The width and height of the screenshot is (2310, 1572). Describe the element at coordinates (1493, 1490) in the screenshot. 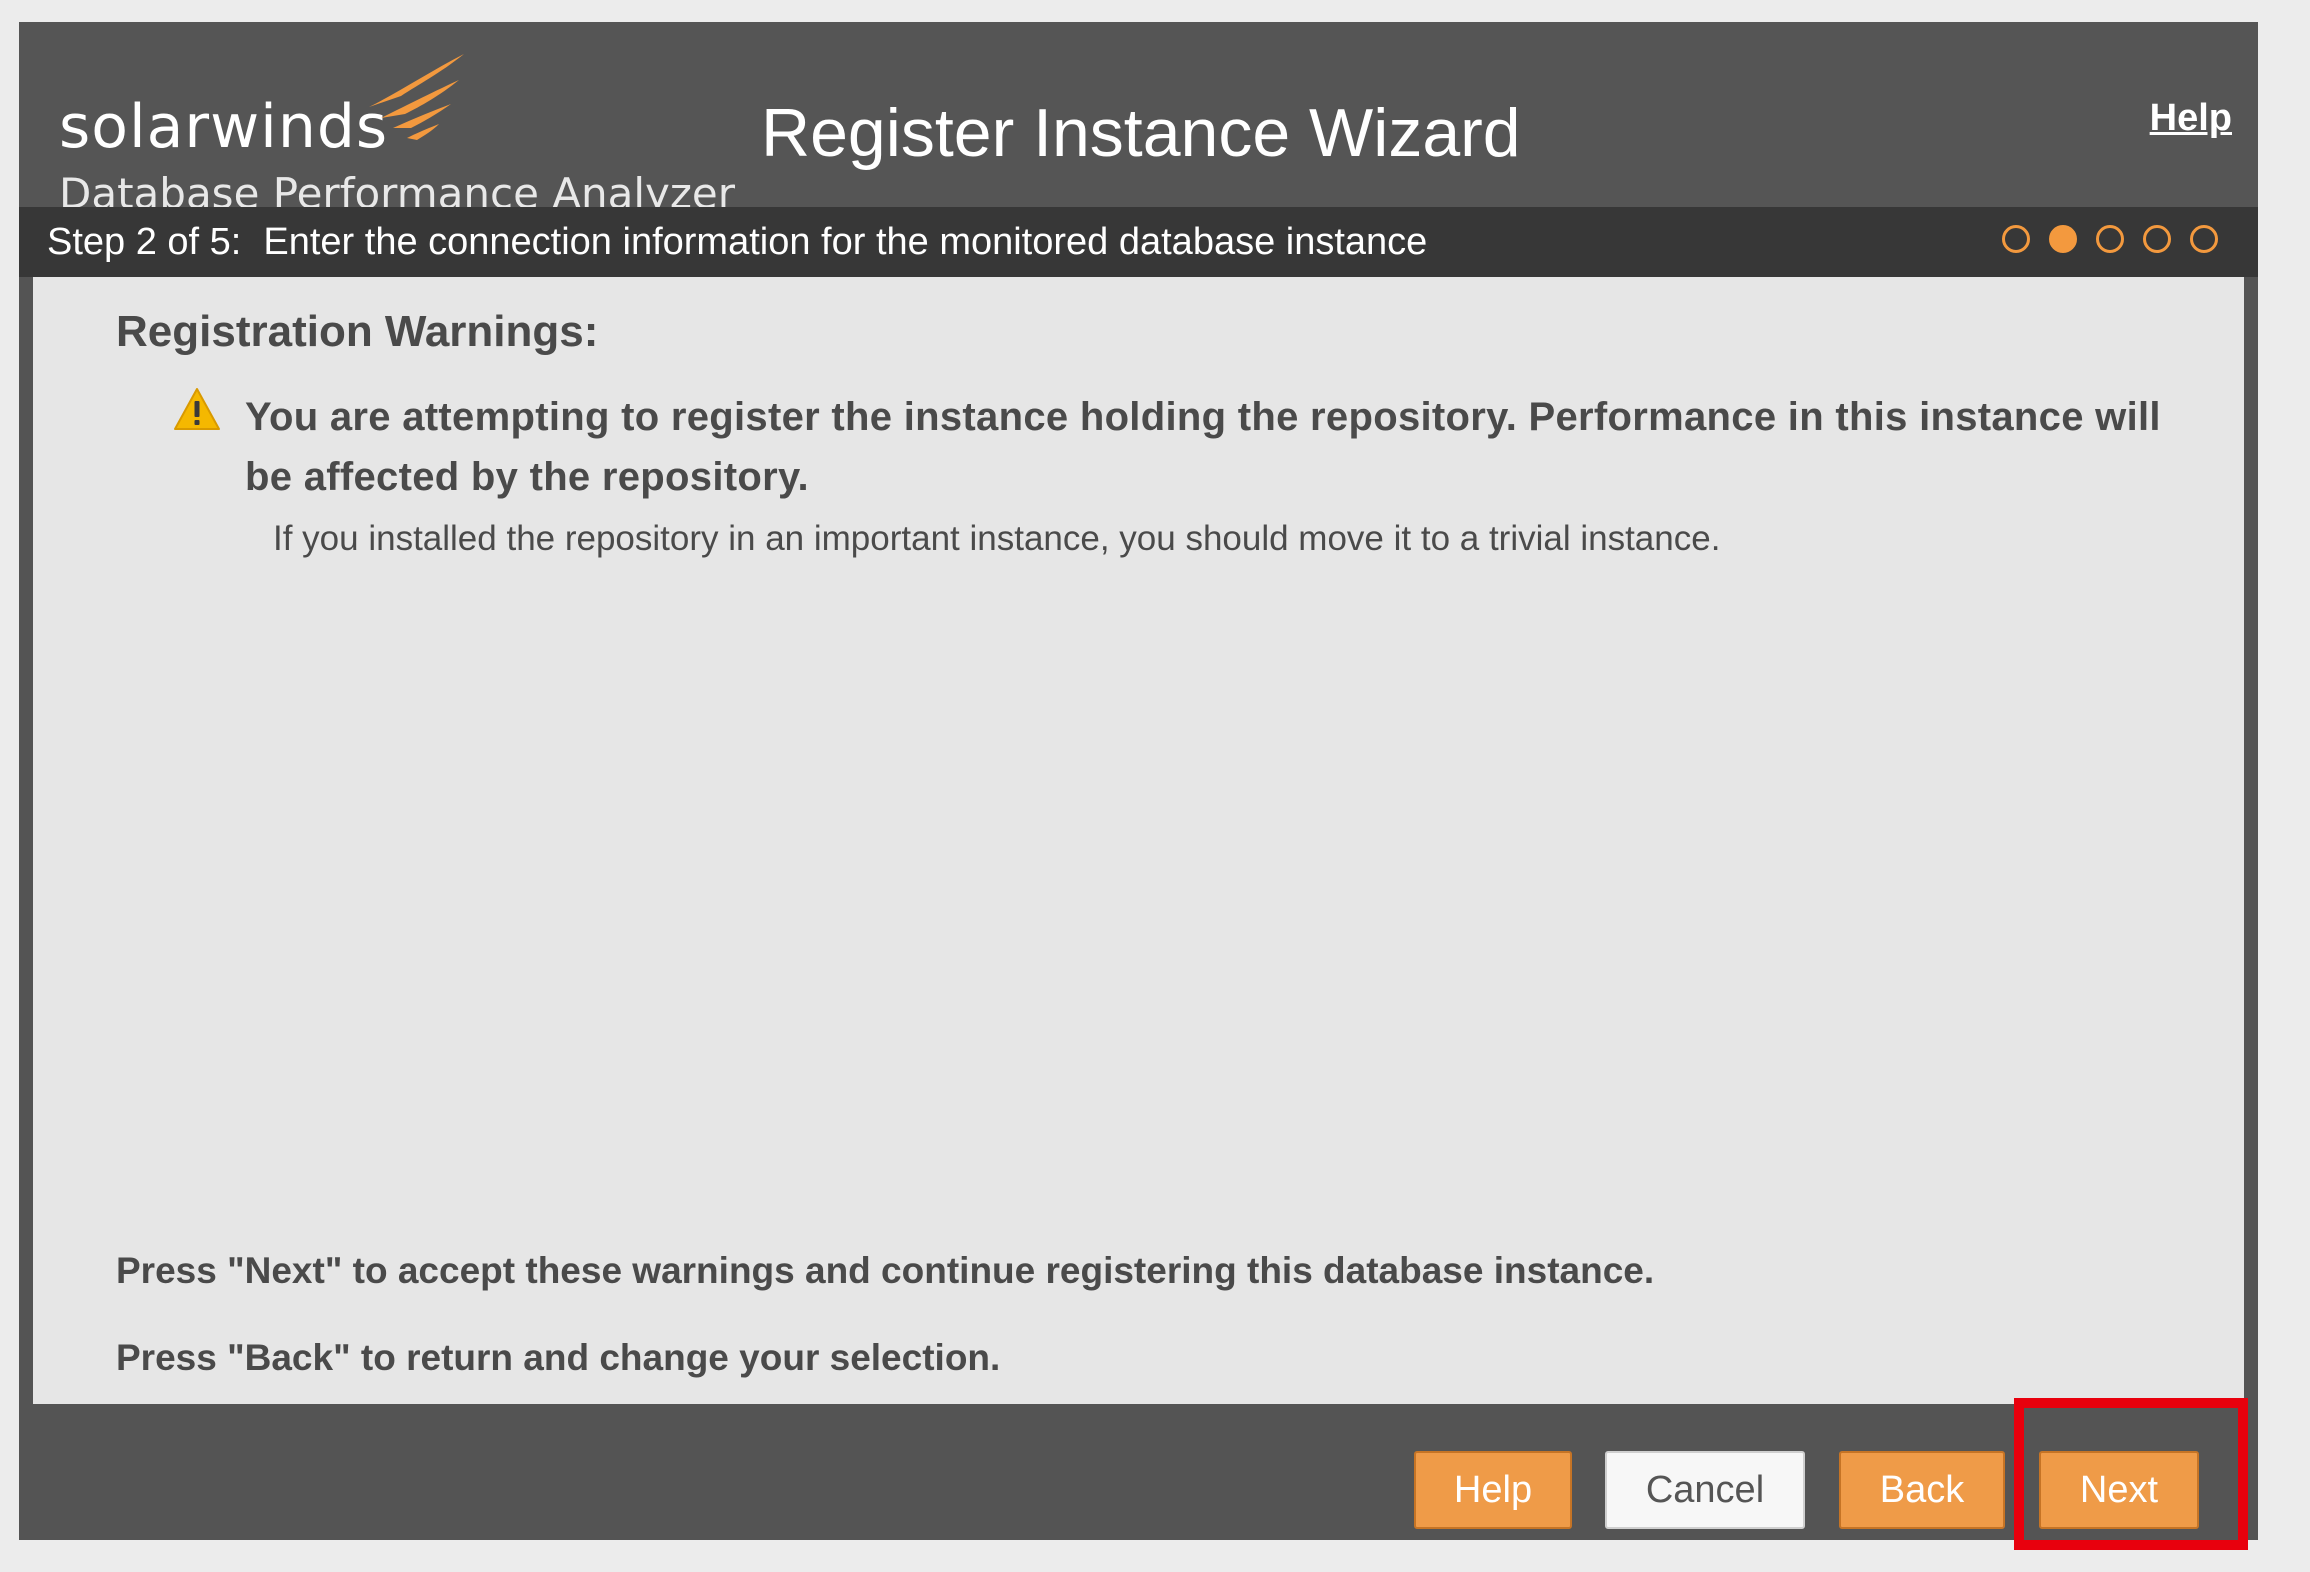

I see `help-button: Help` at that location.